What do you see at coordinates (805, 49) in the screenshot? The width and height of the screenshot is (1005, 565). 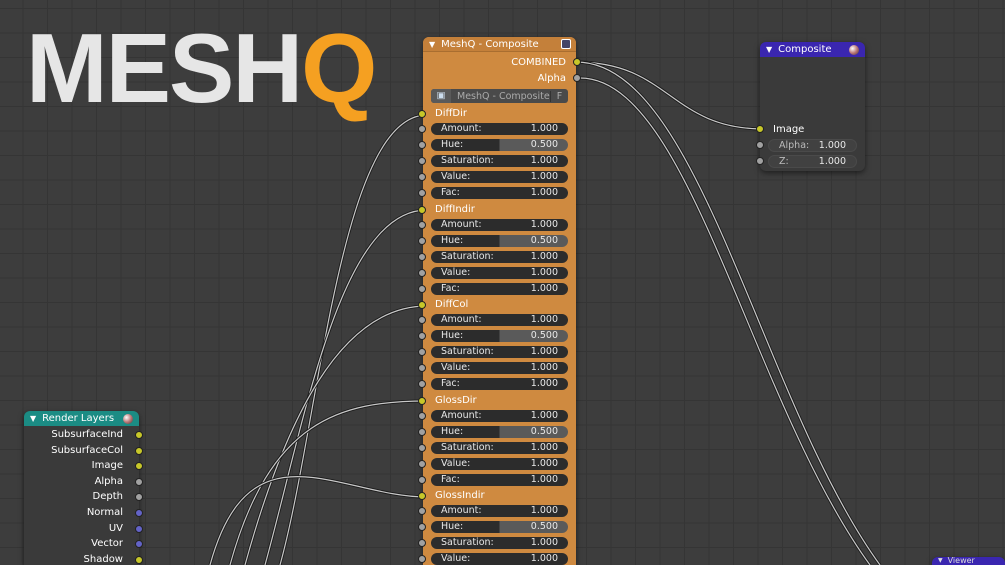 I see `node-title: Composite` at bounding box center [805, 49].